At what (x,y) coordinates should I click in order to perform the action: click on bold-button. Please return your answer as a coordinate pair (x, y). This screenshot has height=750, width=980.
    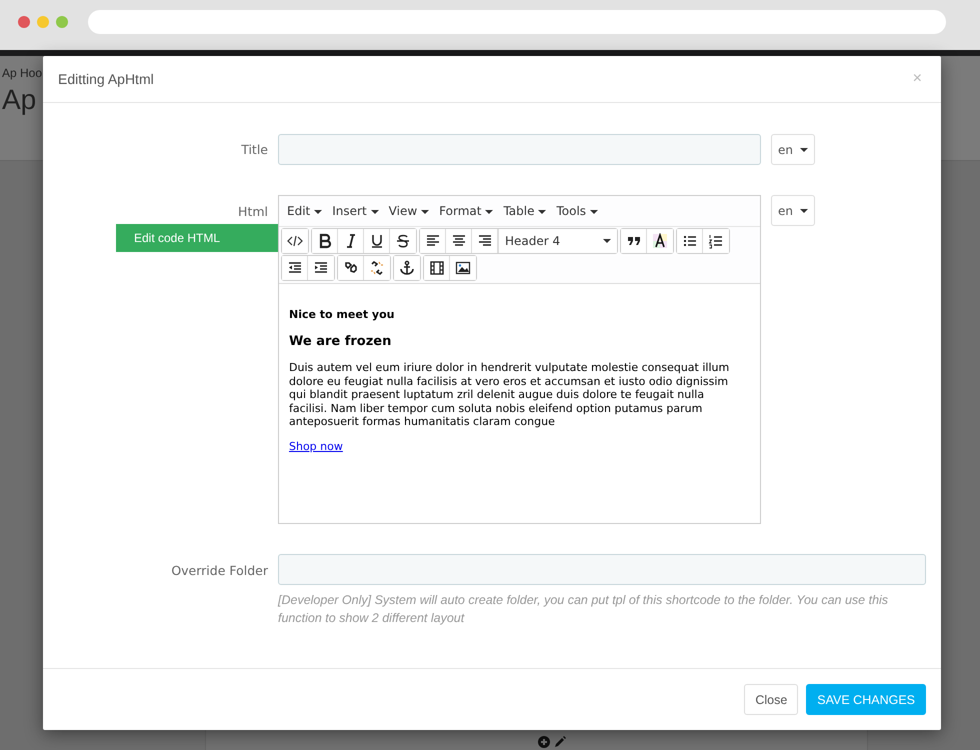
    Looking at the image, I should click on (325, 241).